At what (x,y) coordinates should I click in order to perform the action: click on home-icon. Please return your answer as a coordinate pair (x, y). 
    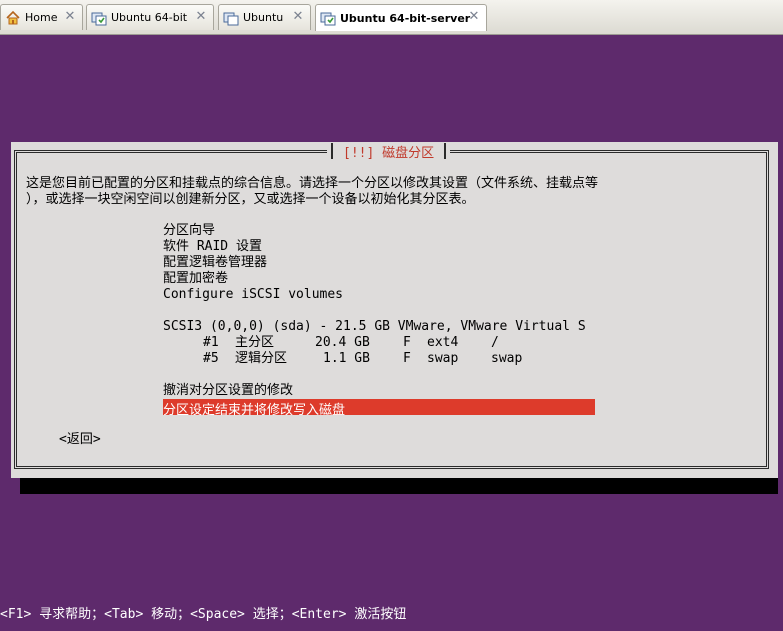
    Looking at the image, I should click on (13, 18).